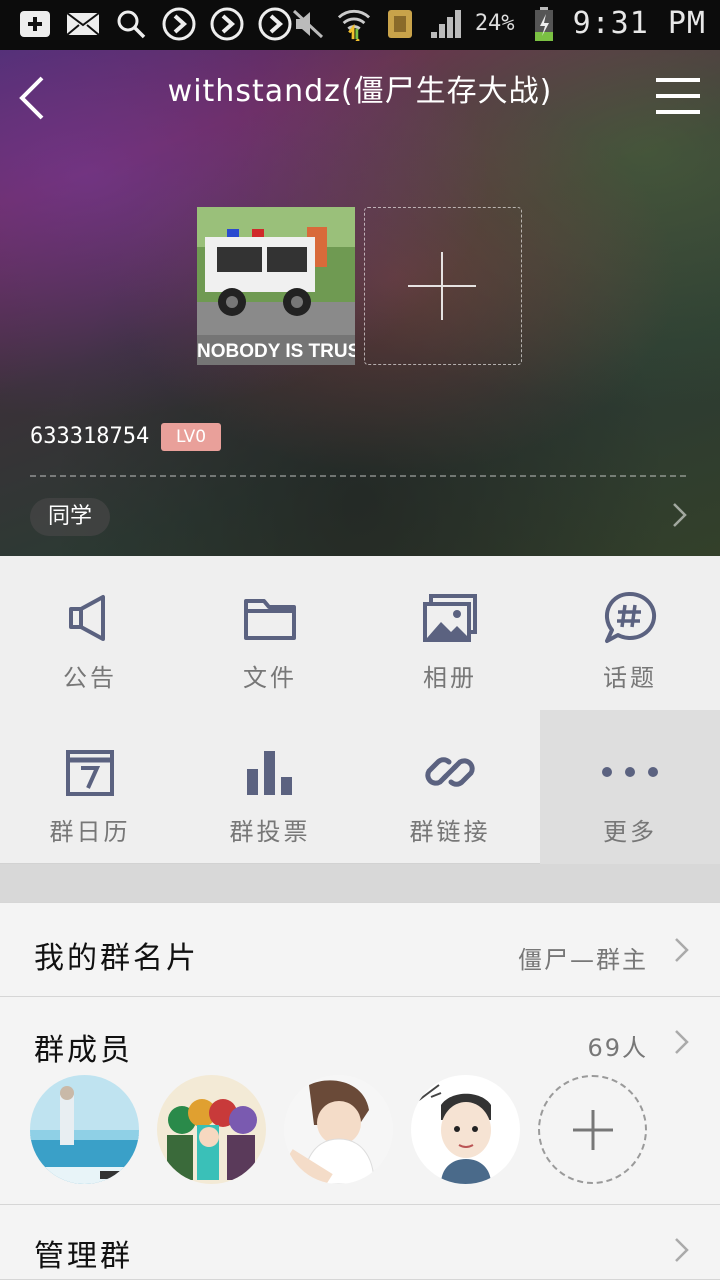 The width and height of the screenshot is (720, 1280). Describe the element at coordinates (116, 958) in the screenshot. I see `row-title: 我的群名片` at that location.